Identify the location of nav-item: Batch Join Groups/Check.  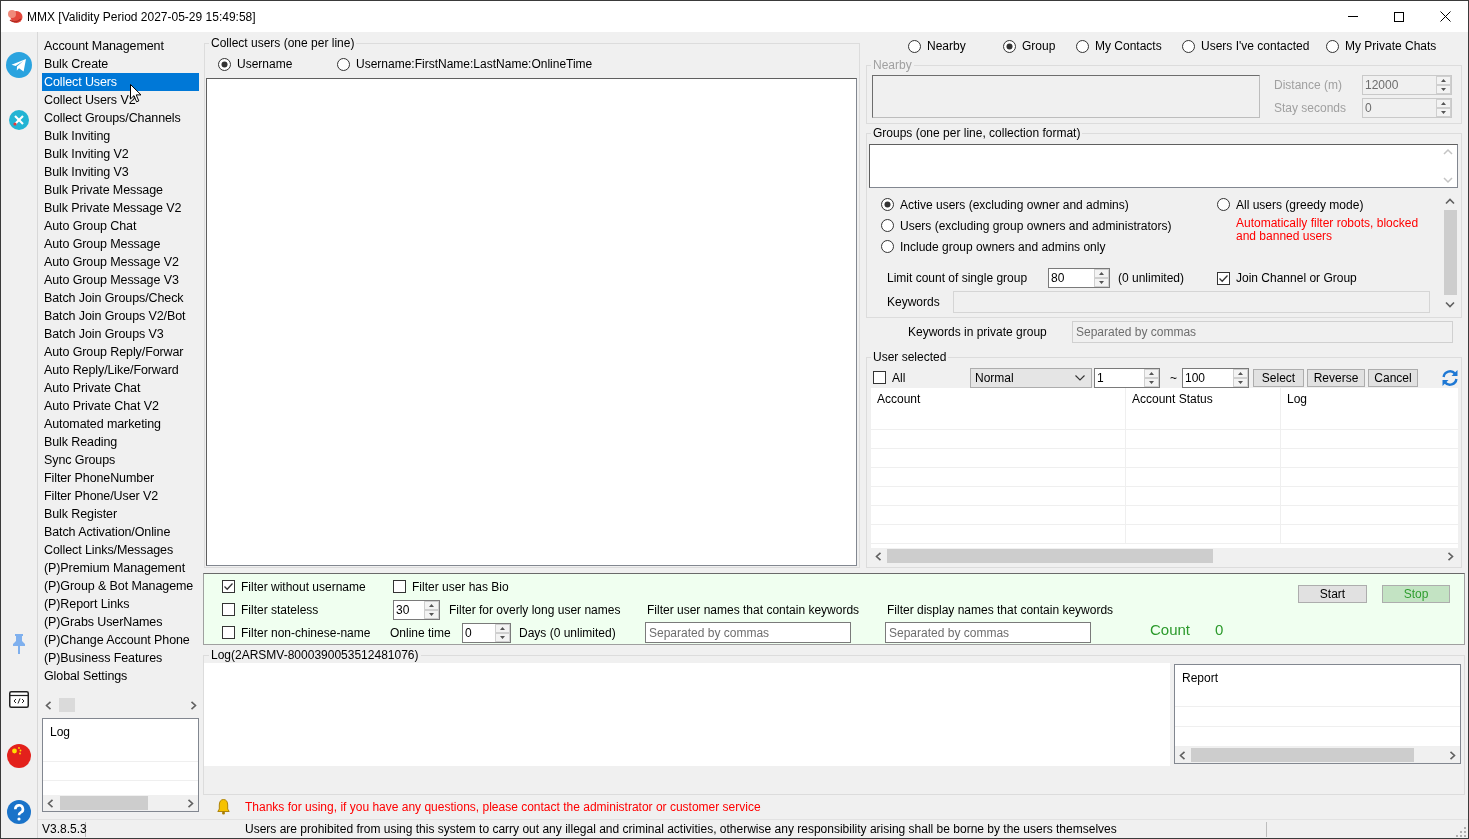
(120, 298).